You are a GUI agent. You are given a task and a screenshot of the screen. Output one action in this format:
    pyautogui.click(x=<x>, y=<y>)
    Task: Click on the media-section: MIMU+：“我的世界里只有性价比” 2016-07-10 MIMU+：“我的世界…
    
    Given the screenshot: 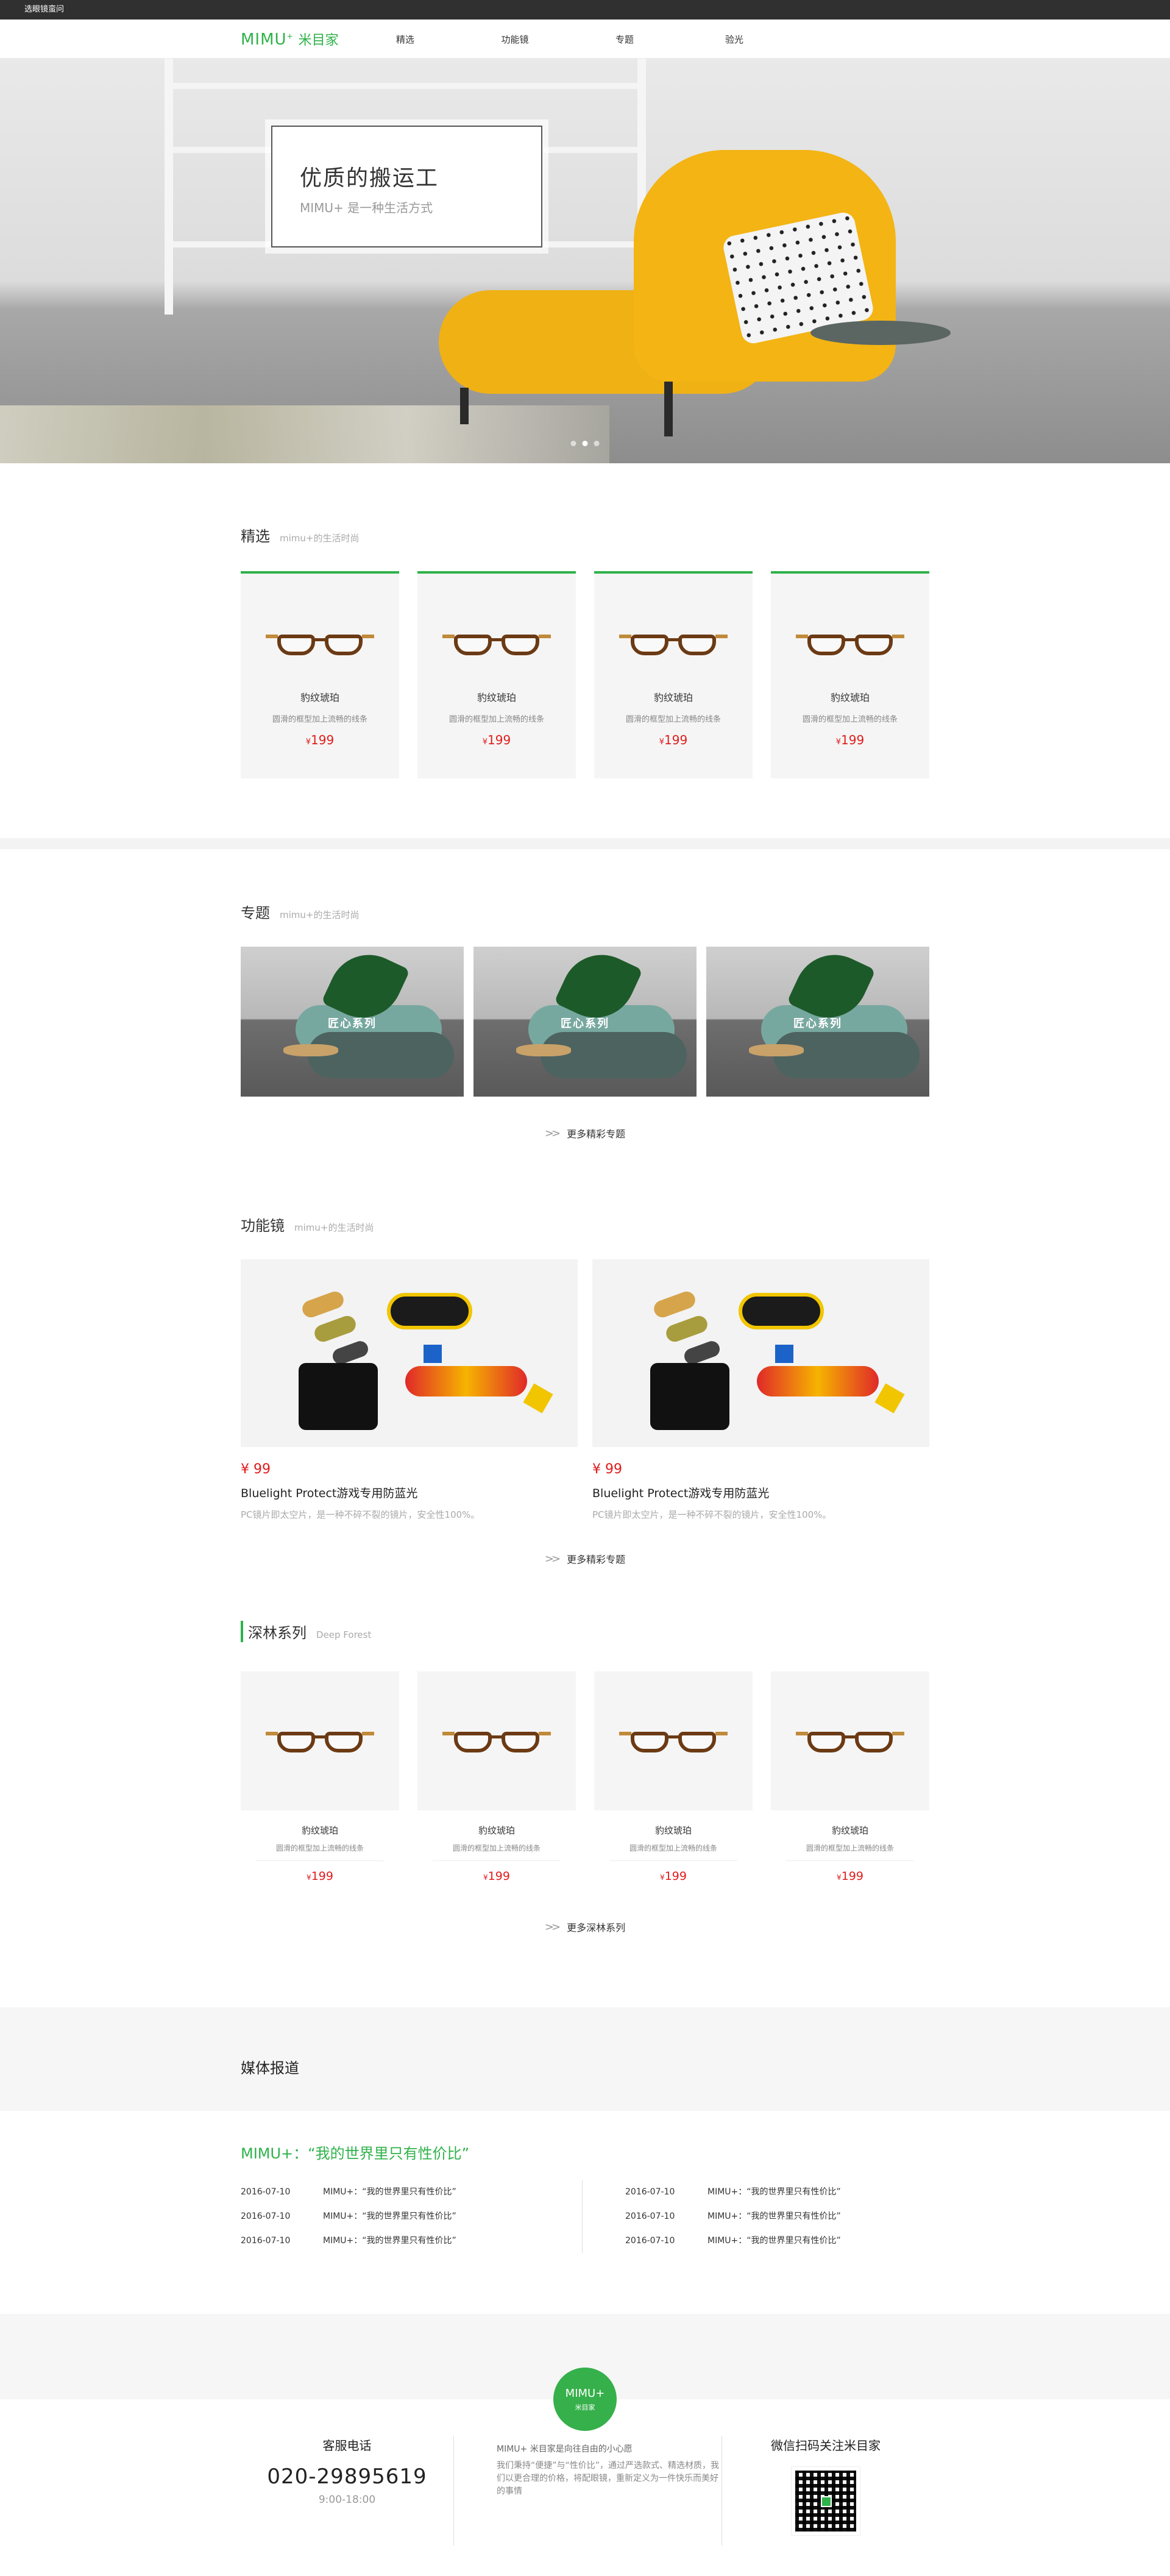 What is the action you would take?
    pyautogui.click(x=585, y=2197)
    